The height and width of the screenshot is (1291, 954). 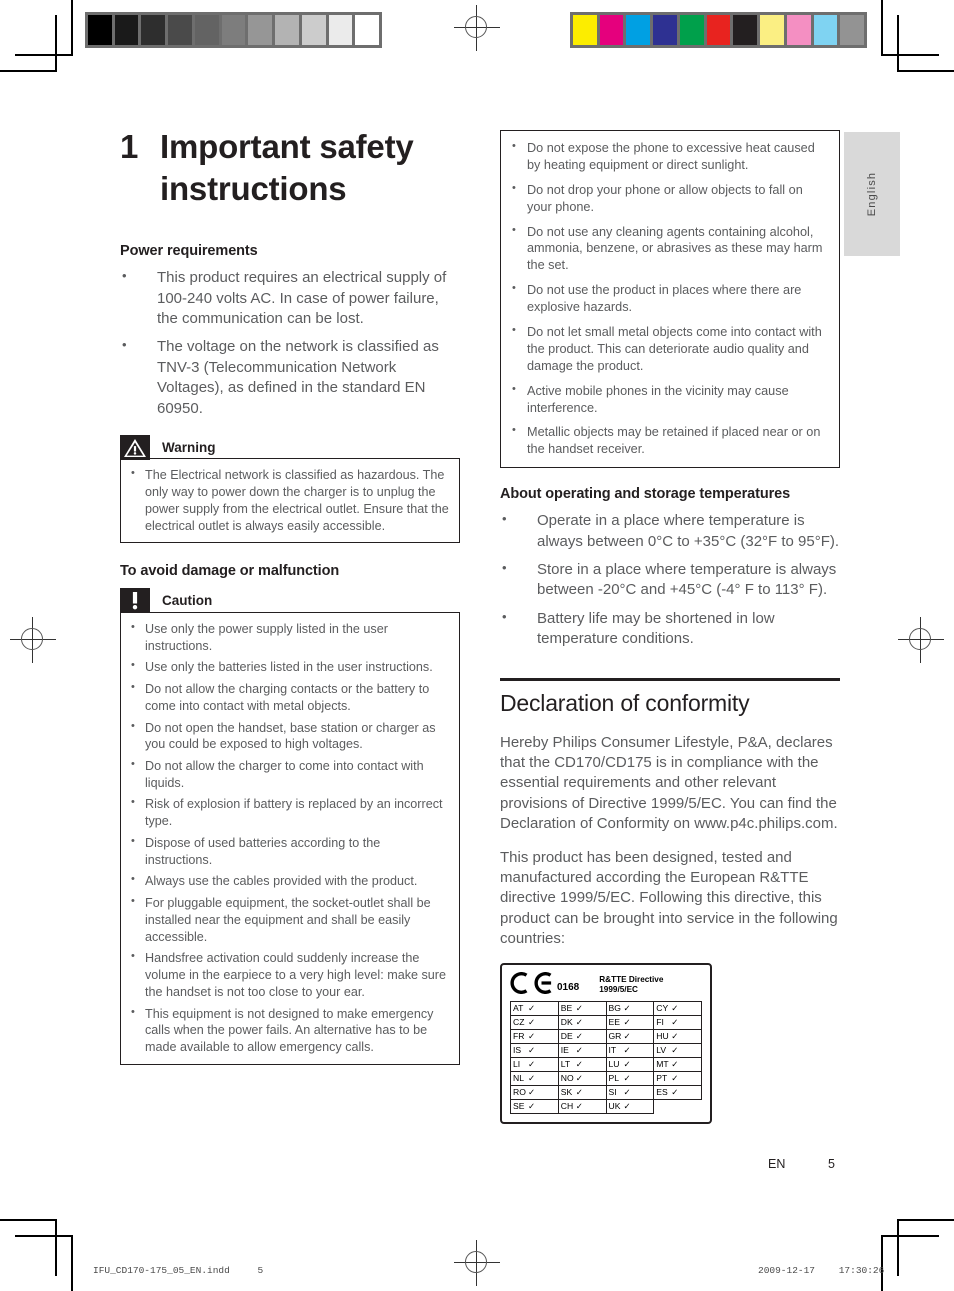 What do you see at coordinates (661, 1049) in the screenshot?
I see `ce-country-code: LV` at bounding box center [661, 1049].